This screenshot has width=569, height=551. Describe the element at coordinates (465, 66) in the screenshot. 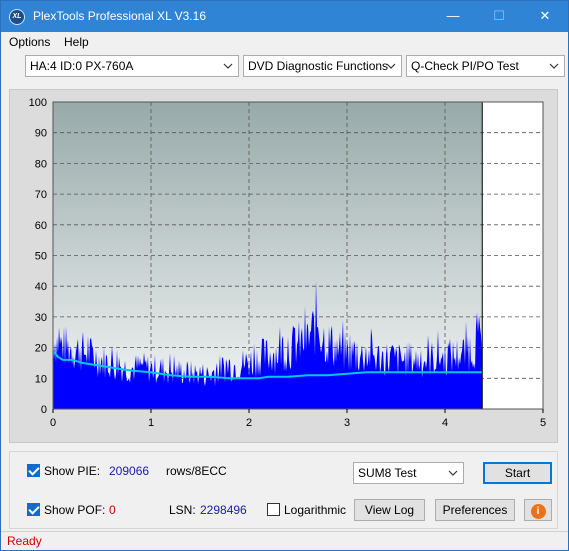

I see `test-select-value: Q-Check PI/PO Test` at that location.